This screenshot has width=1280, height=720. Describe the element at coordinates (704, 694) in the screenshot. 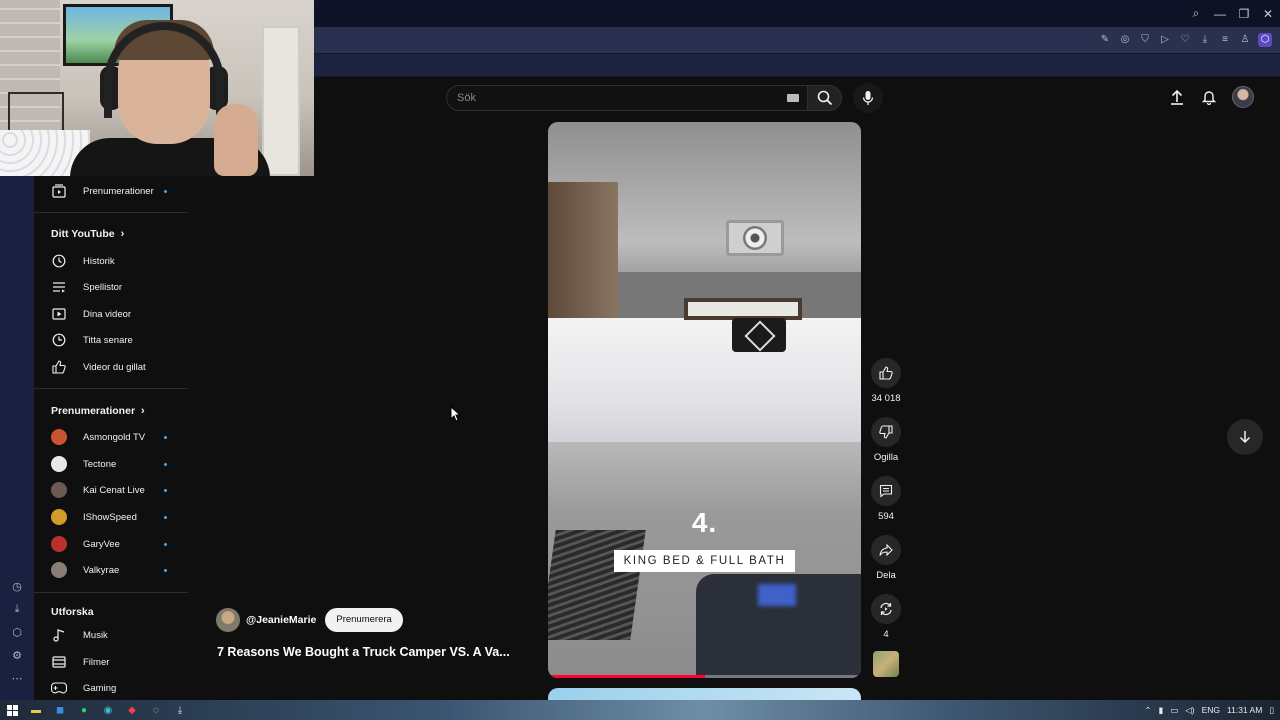

I see `next-short-preview` at that location.